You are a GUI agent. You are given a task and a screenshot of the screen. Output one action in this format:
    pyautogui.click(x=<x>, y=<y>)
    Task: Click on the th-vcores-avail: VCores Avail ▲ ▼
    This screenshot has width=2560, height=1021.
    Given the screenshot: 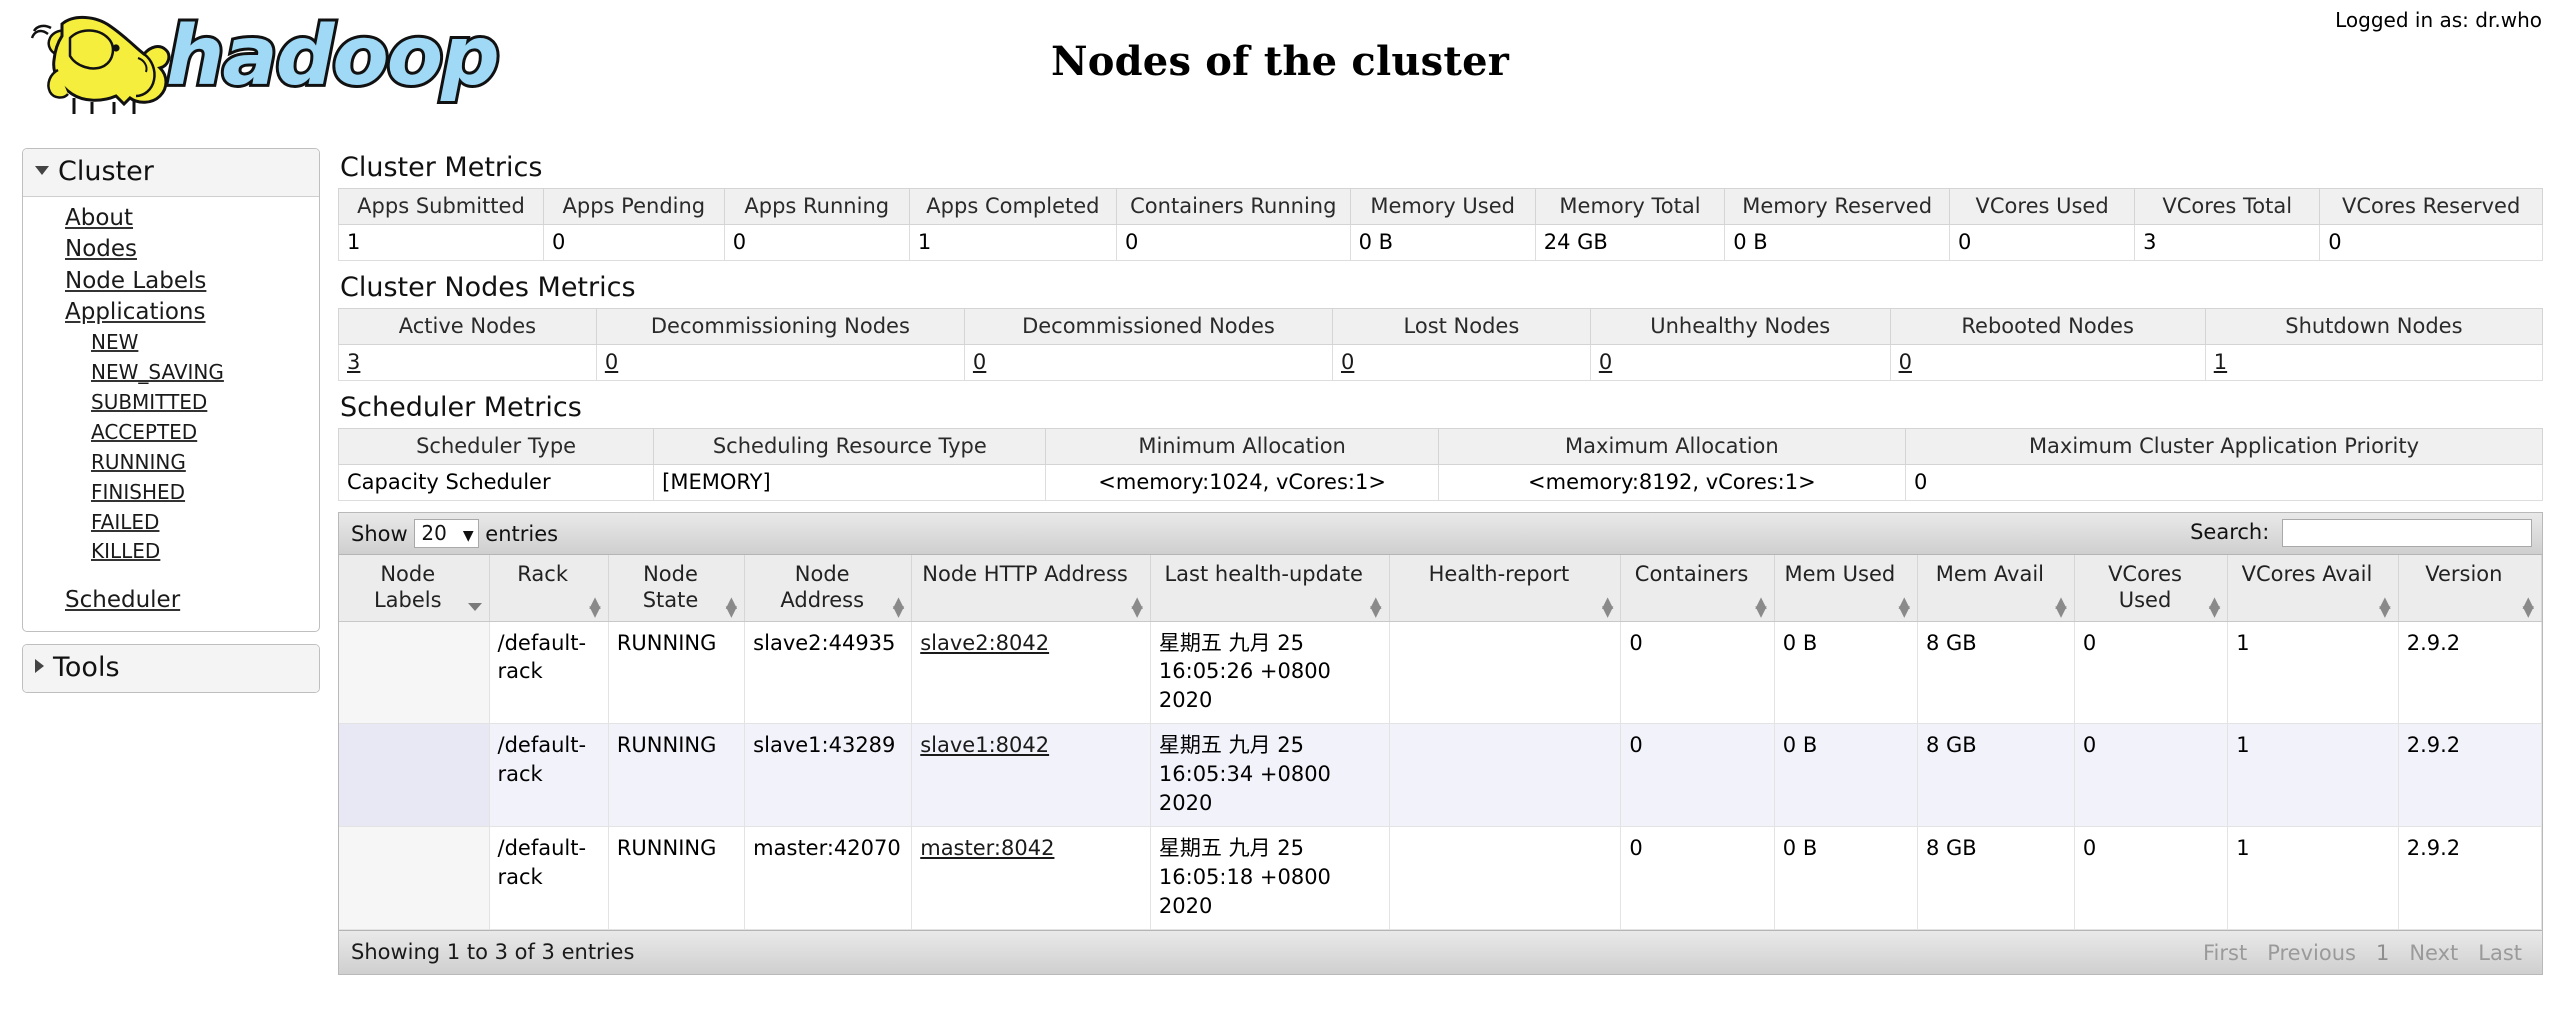 What is the action you would take?
    pyautogui.click(x=2313, y=588)
    